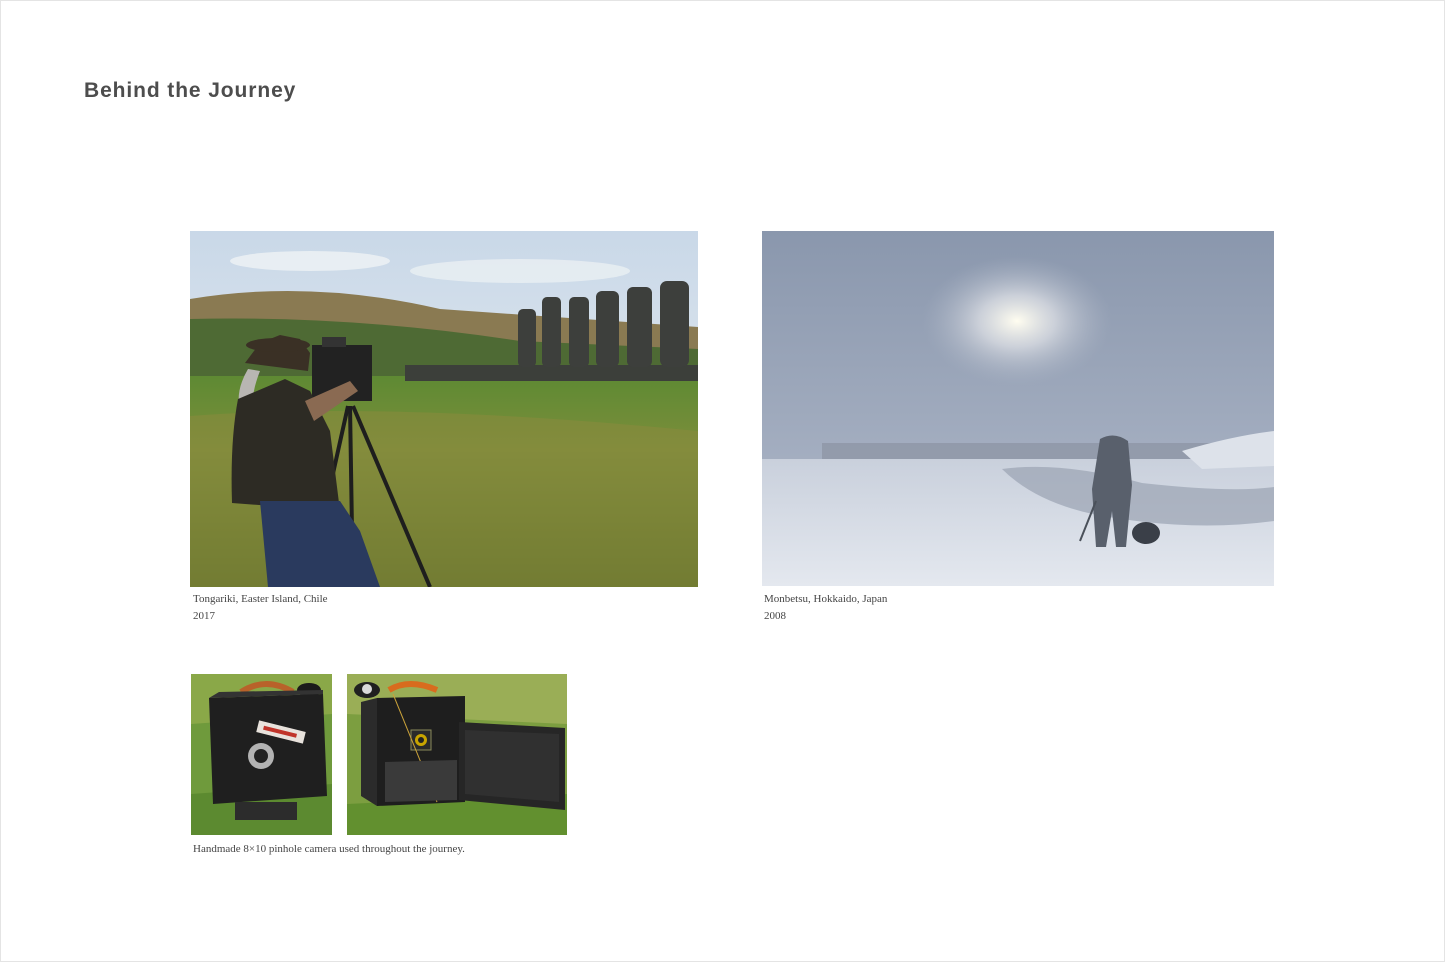  What do you see at coordinates (190, 90) in the screenshot?
I see `page-title: Behind the Journey` at bounding box center [190, 90].